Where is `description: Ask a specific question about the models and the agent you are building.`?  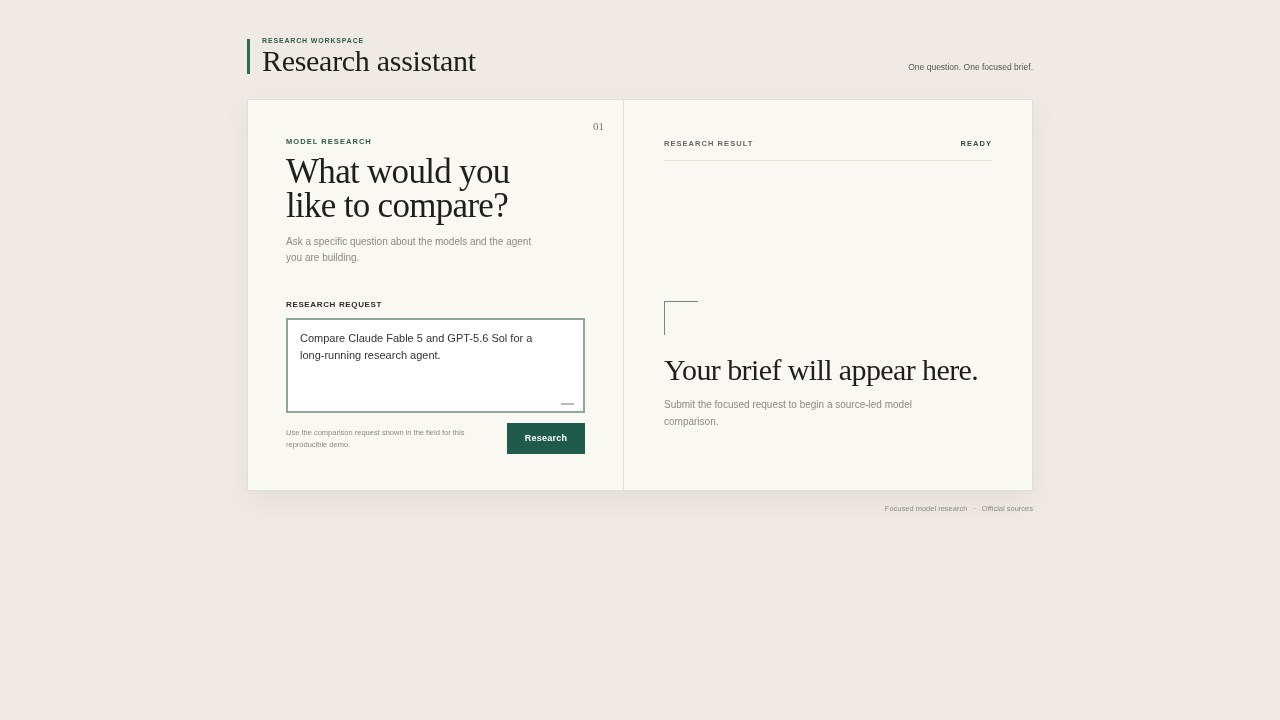
description: Ask a specific question about the models and the agent you are building. is located at coordinates (409, 250).